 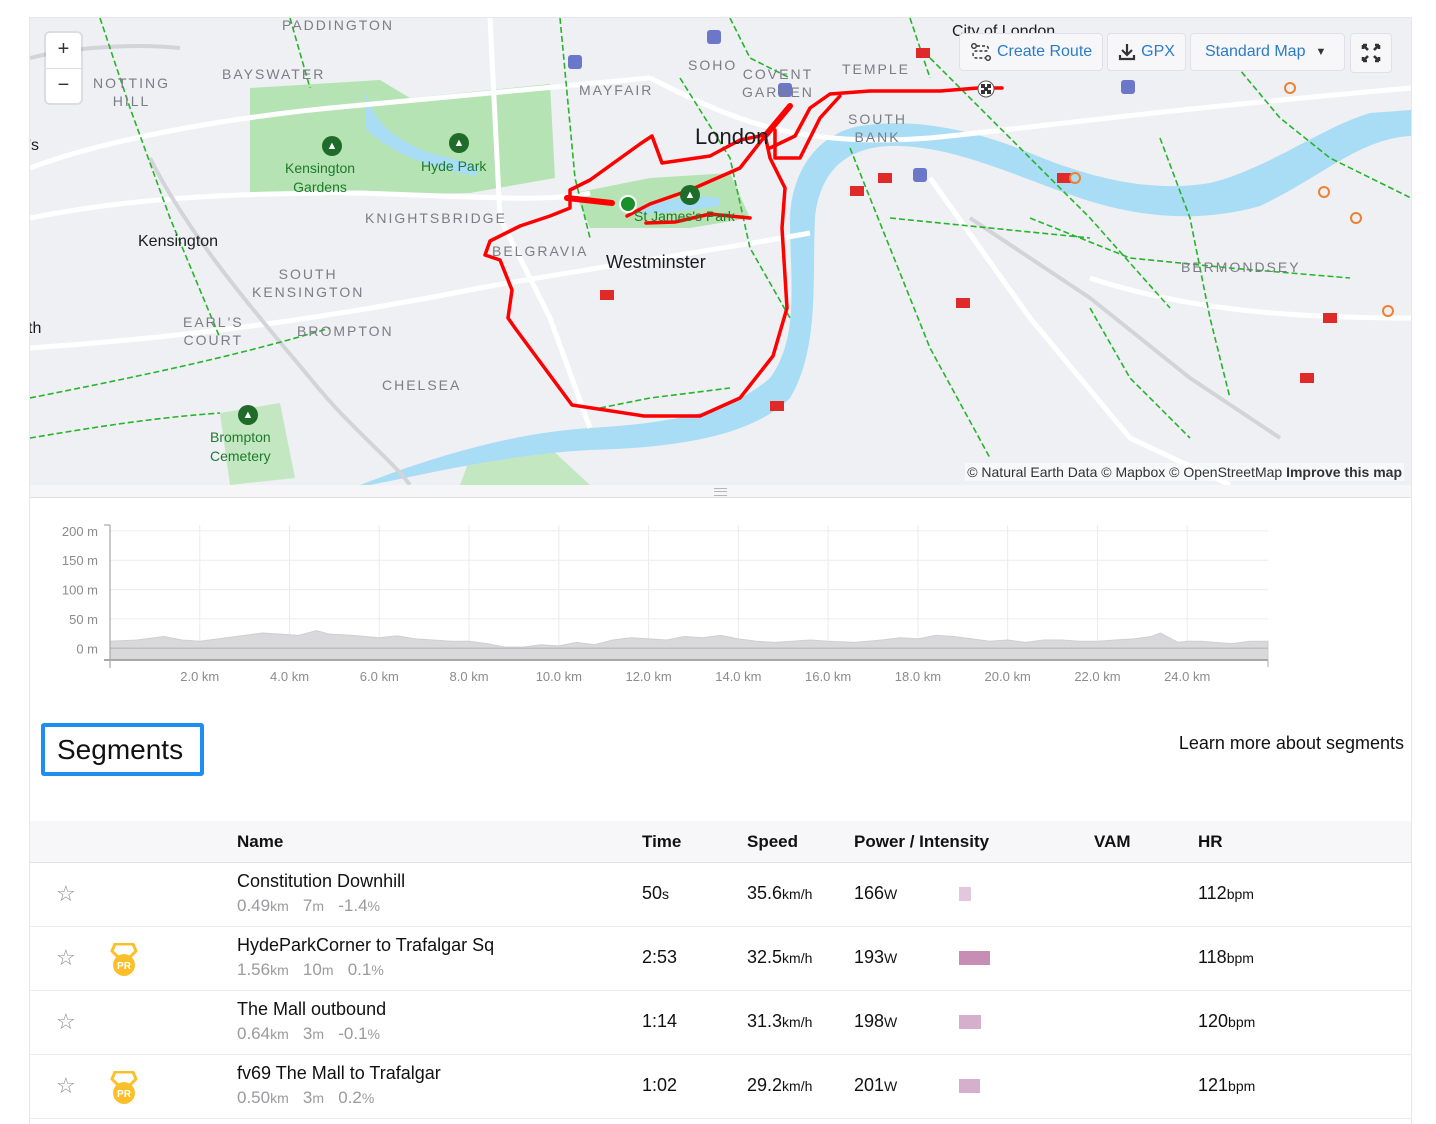 What do you see at coordinates (178, 241) in the screenshot?
I see `map-label-kensington: Kensington` at bounding box center [178, 241].